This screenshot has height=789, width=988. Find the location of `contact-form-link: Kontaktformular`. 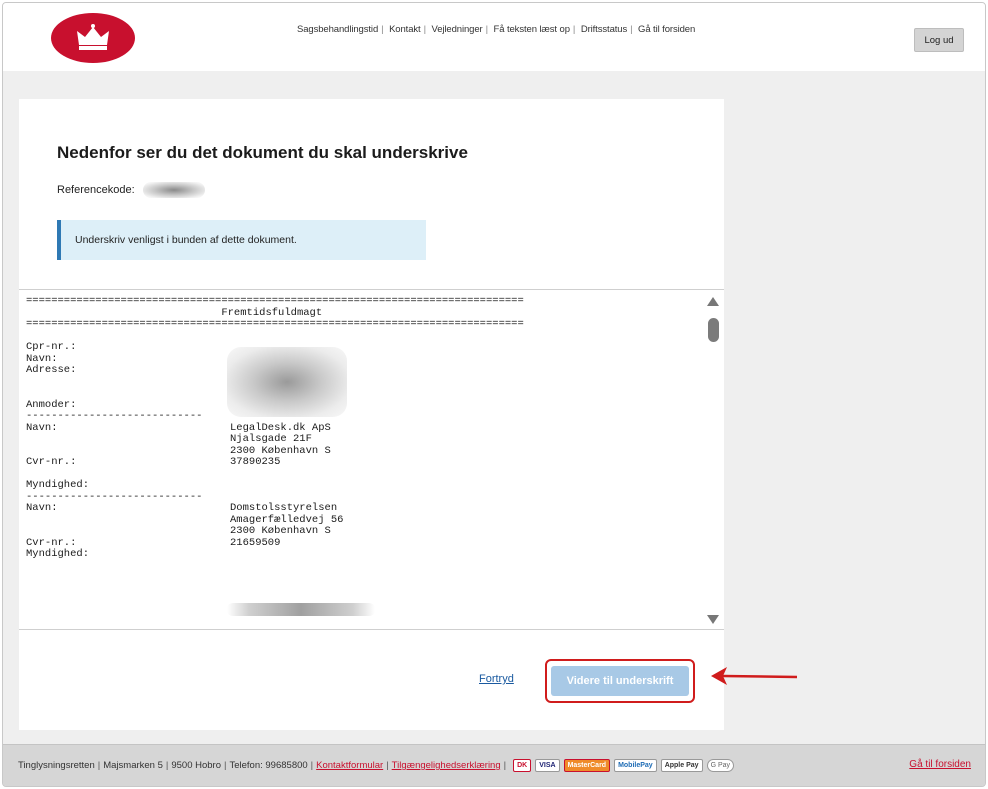

contact-form-link: Kontaktformular is located at coordinates (349, 765).